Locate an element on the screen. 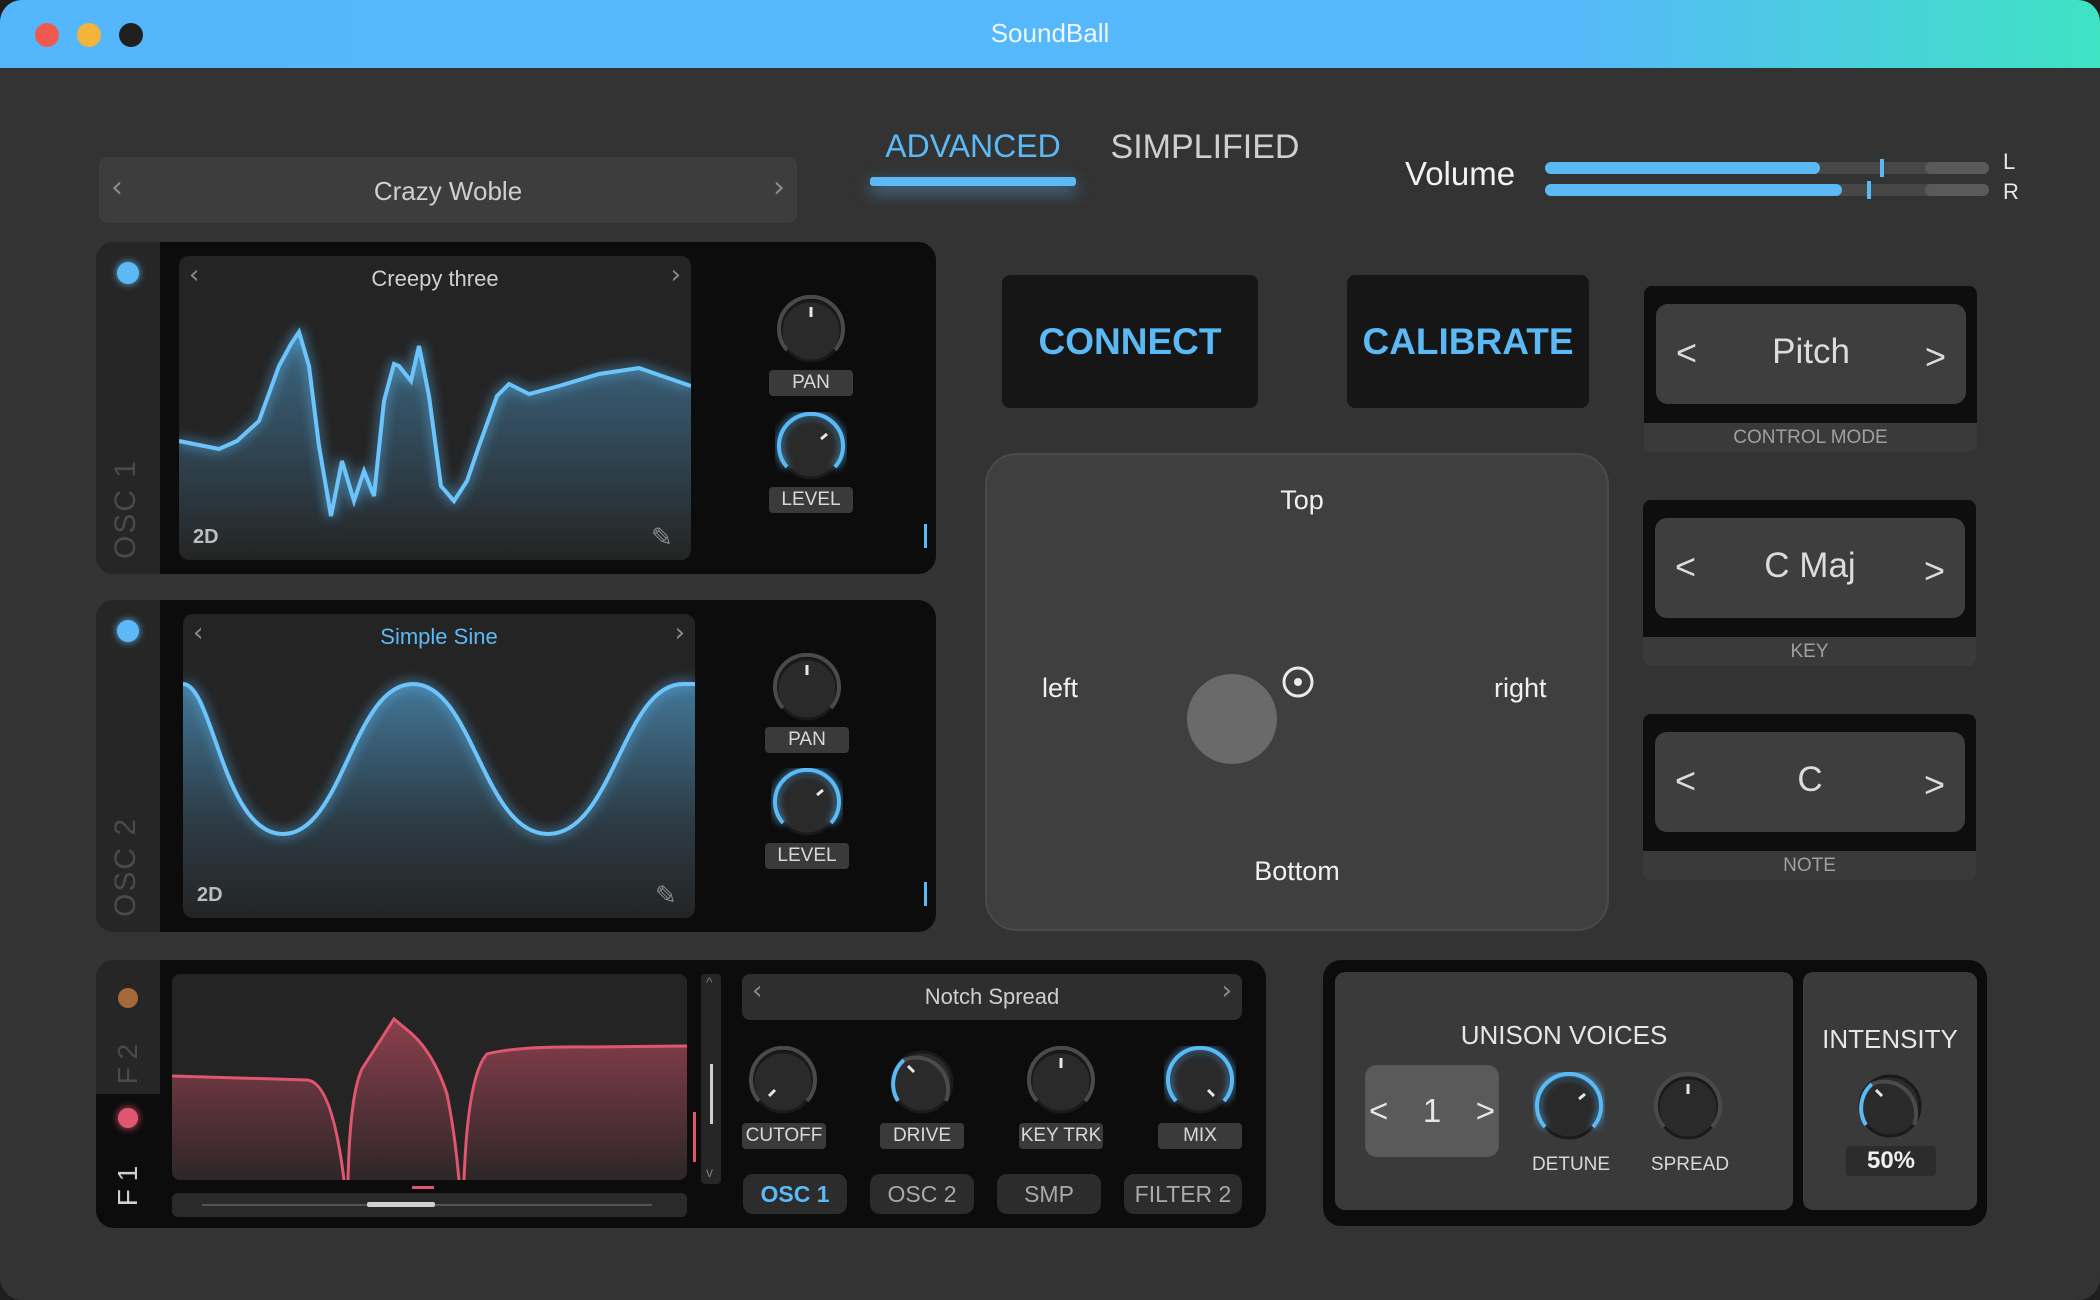 The image size is (2100, 1300). route-osc2-button: OSC 2 is located at coordinates (922, 1194).